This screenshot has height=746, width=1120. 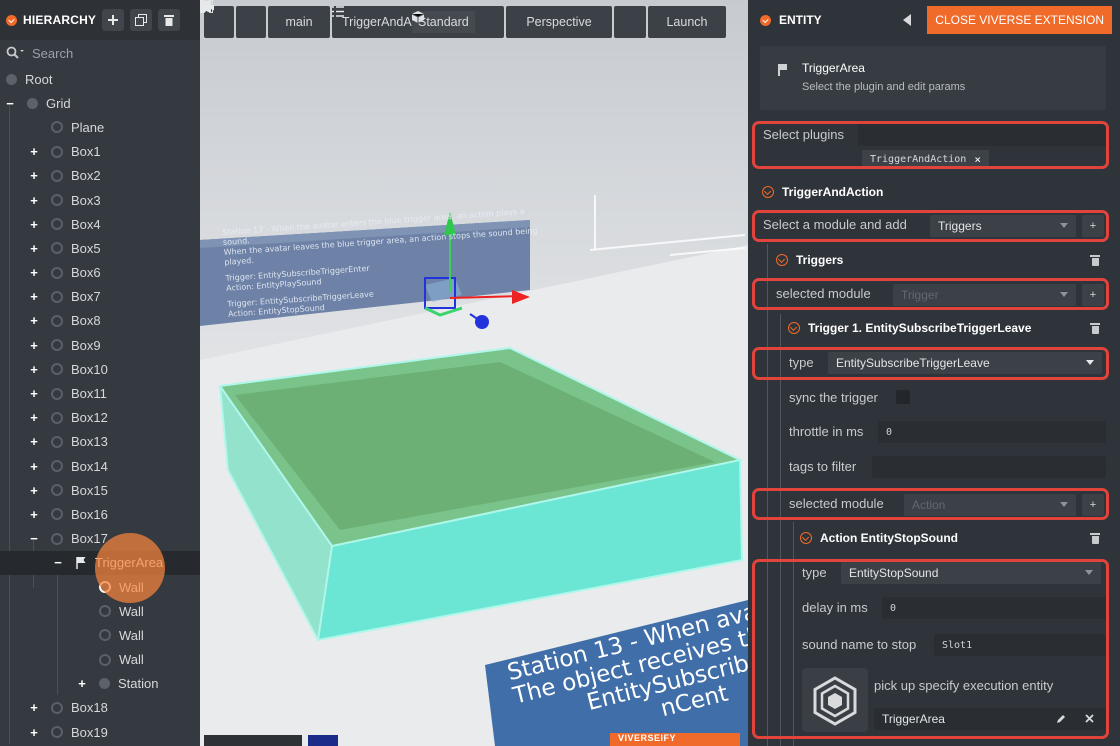 What do you see at coordinates (984, 295) in the screenshot?
I see `trigger-module-select: Trigger` at bounding box center [984, 295].